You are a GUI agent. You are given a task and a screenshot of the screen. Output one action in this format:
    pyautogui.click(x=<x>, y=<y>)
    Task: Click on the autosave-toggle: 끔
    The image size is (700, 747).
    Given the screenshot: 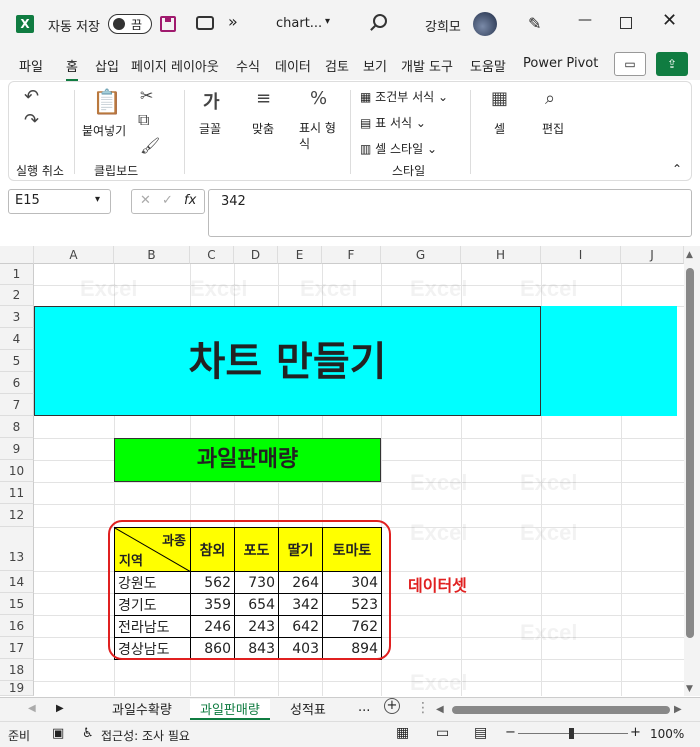 What is the action you would take?
    pyautogui.click(x=130, y=24)
    